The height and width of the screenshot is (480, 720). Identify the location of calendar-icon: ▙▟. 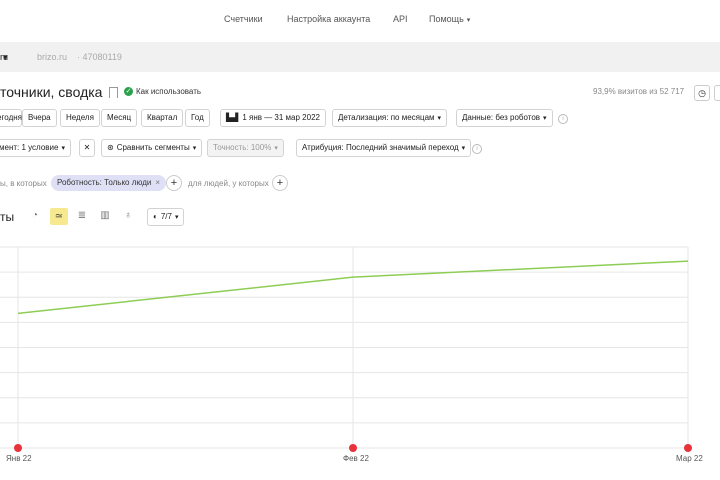
(232, 117).